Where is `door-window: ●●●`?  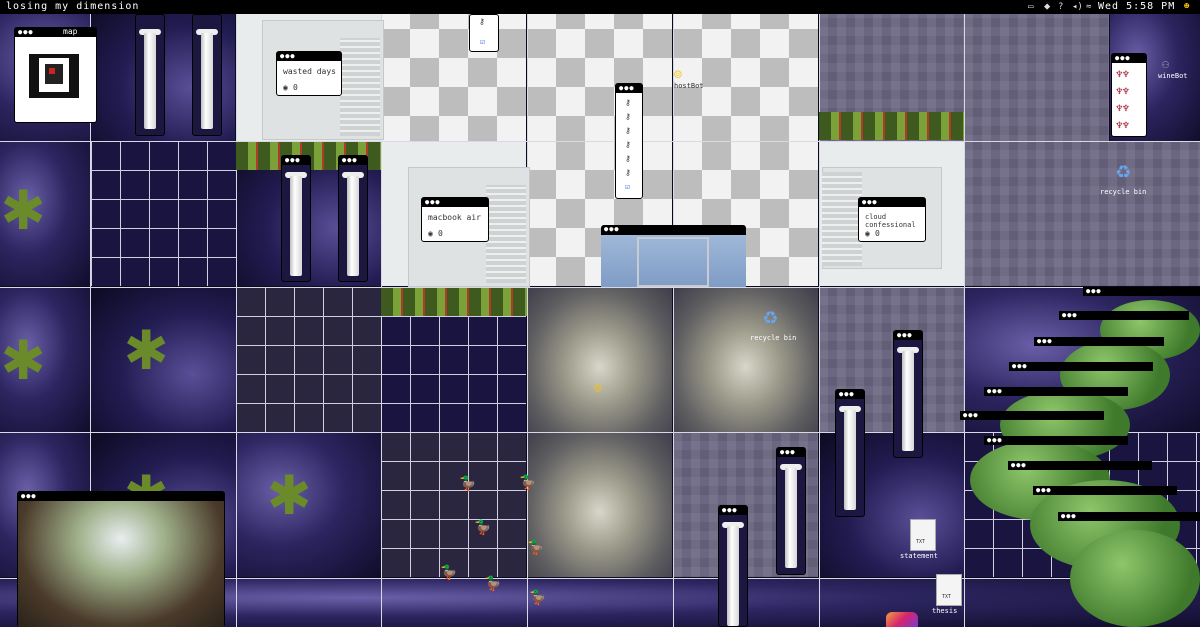 door-window: ●●● is located at coordinates (673, 256).